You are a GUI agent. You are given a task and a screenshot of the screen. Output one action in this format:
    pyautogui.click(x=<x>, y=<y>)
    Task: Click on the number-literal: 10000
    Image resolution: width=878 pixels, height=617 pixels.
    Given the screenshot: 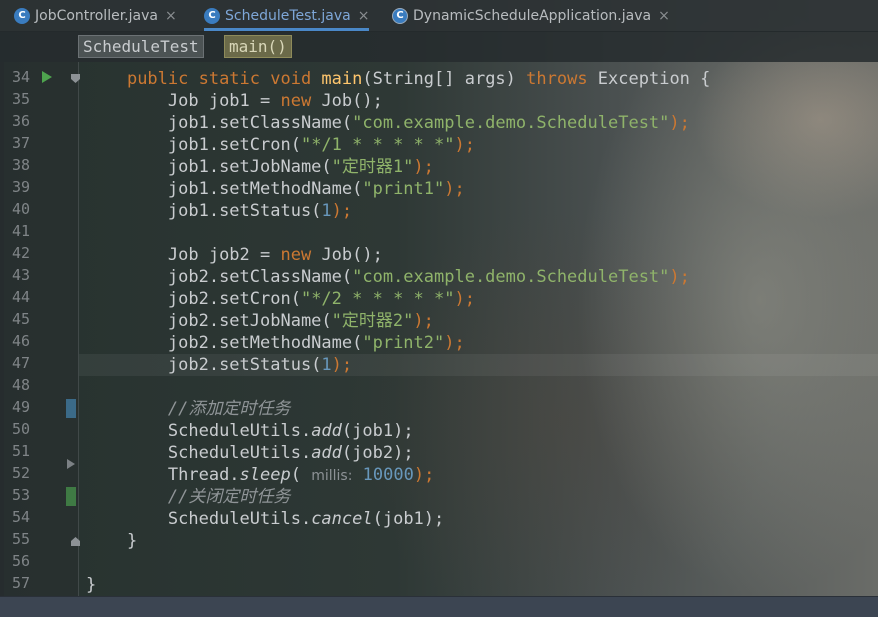 What is the action you would take?
    pyautogui.click(x=383, y=475)
    